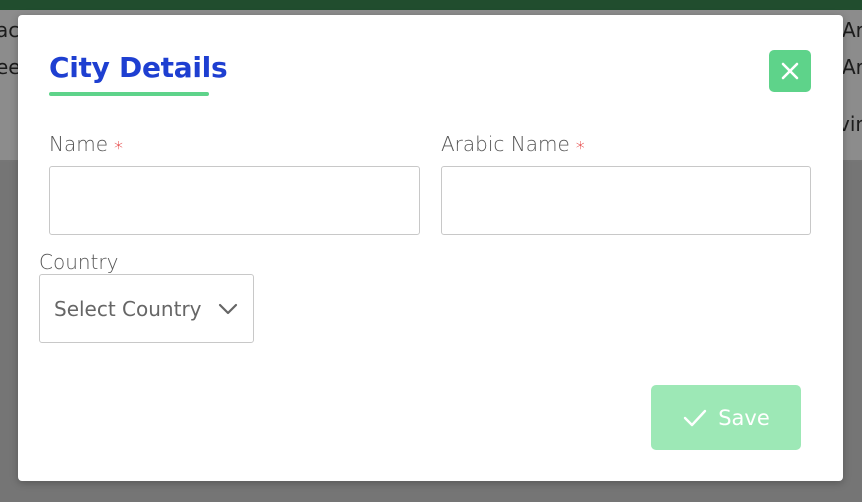 The height and width of the screenshot is (502, 862). Describe the element at coordinates (695, 417) in the screenshot. I see `checkmark-icon` at that location.